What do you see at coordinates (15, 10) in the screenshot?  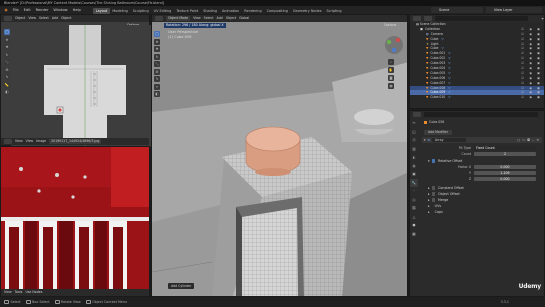 I see `menu-file: File` at bounding box center [15, 10].